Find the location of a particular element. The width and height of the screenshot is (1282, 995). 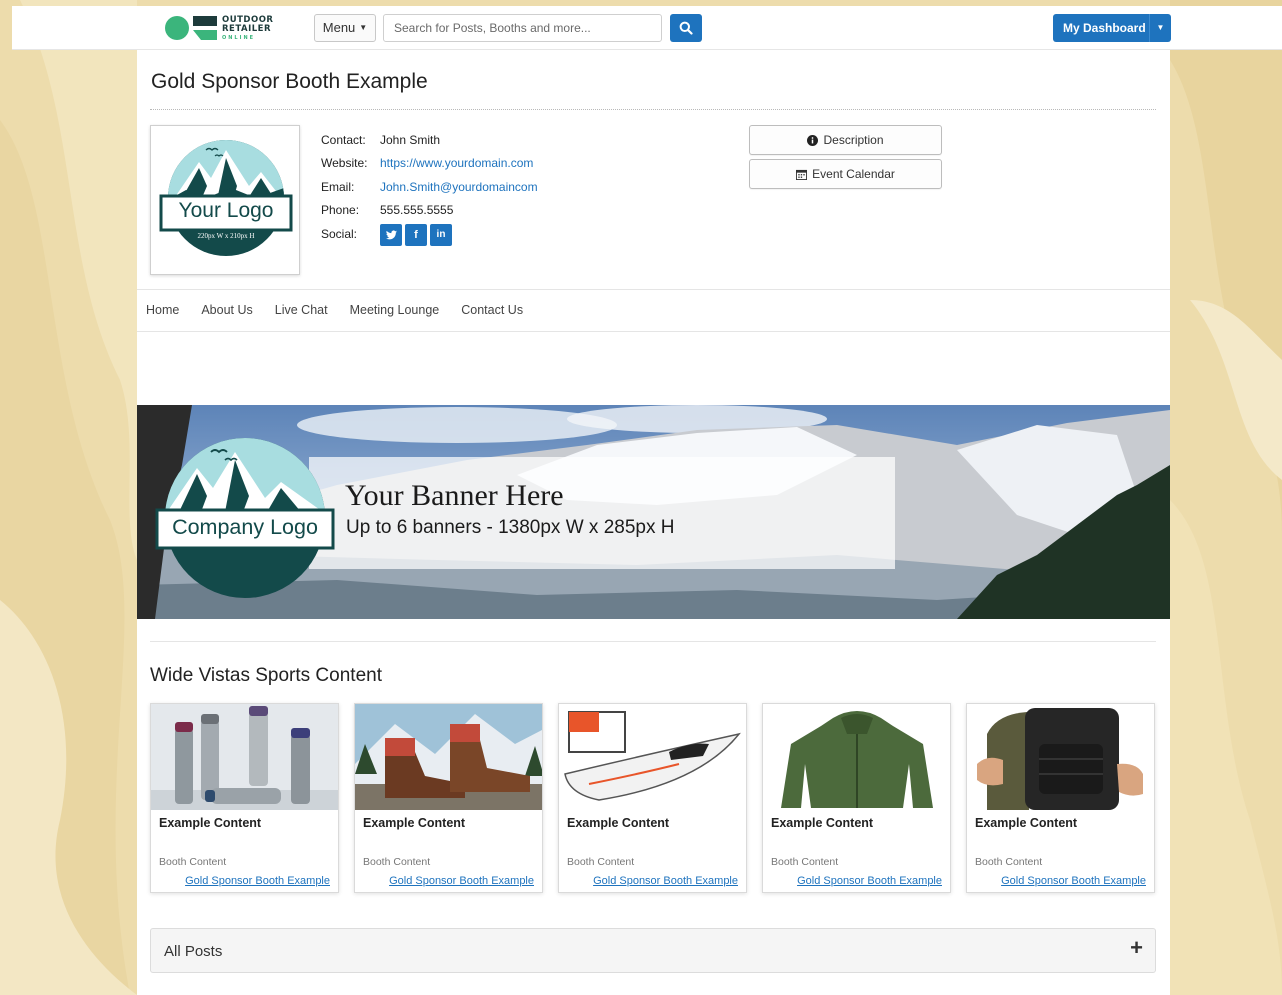

card-image-water-bottles is located at coordinates (244, 757).